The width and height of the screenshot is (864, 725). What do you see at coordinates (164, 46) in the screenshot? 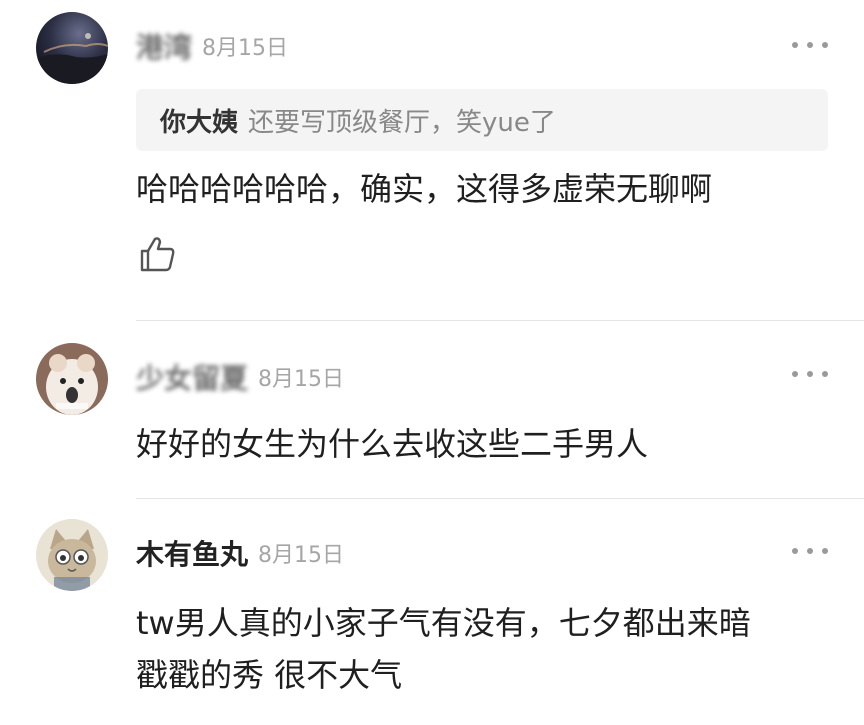
I see `username: 港湾` at bounding box center [164, 46].